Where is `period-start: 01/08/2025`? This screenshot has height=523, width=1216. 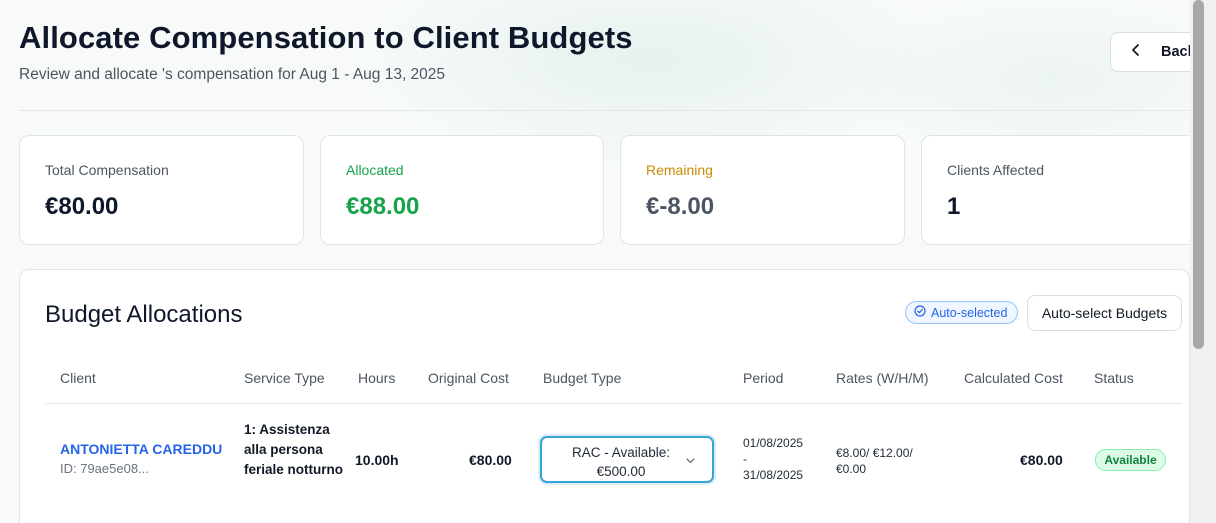 period-start: 01/08/2025 is located at coordinates (773, 443).